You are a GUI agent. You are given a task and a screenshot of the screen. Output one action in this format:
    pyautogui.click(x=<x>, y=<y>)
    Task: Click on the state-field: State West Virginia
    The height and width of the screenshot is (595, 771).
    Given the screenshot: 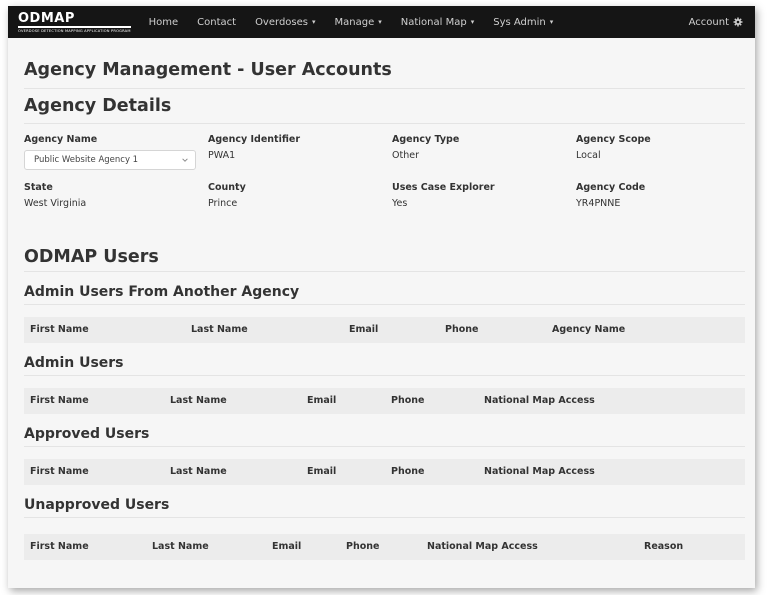 What is the action you would take?
    pyautogui.click(x=116, y=206)
    